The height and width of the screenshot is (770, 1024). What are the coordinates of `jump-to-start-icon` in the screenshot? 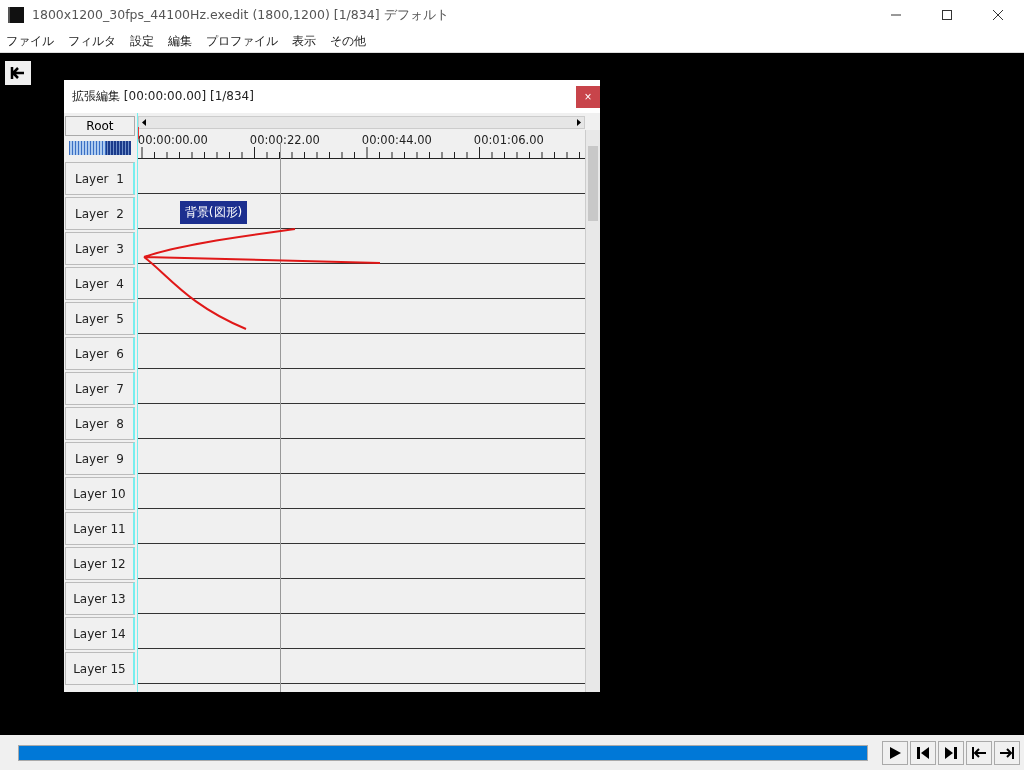 It's located at (18, 73).